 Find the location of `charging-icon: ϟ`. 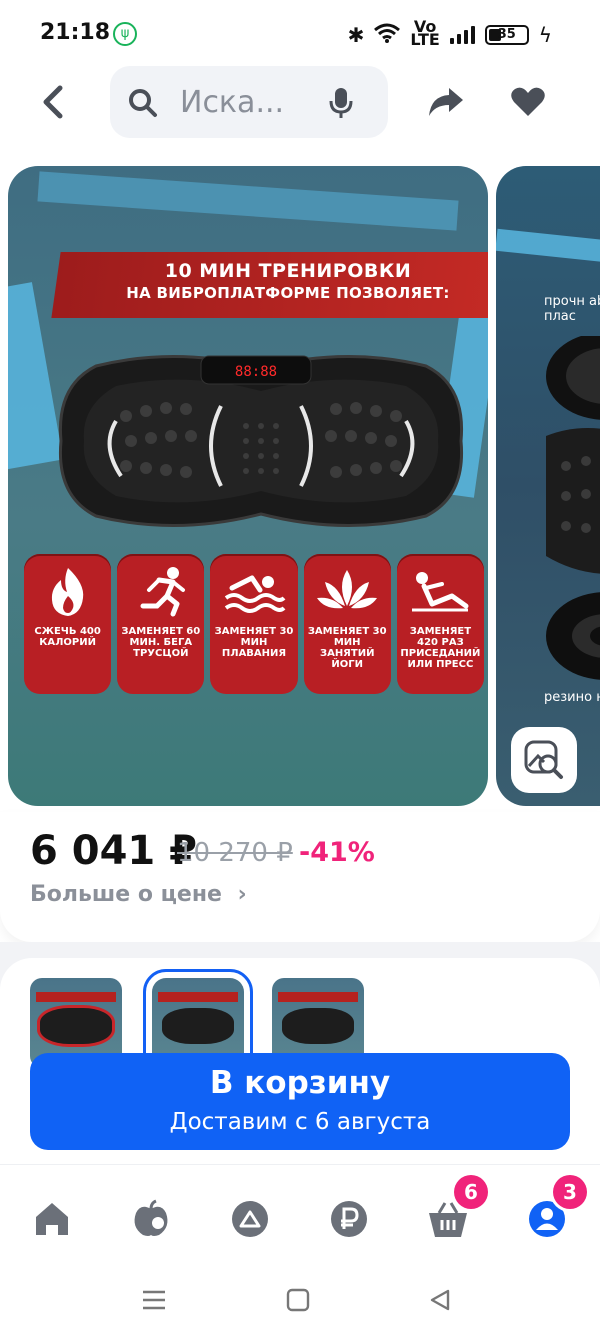

charging-icon: ϟ is located at coordinates (545, 35).